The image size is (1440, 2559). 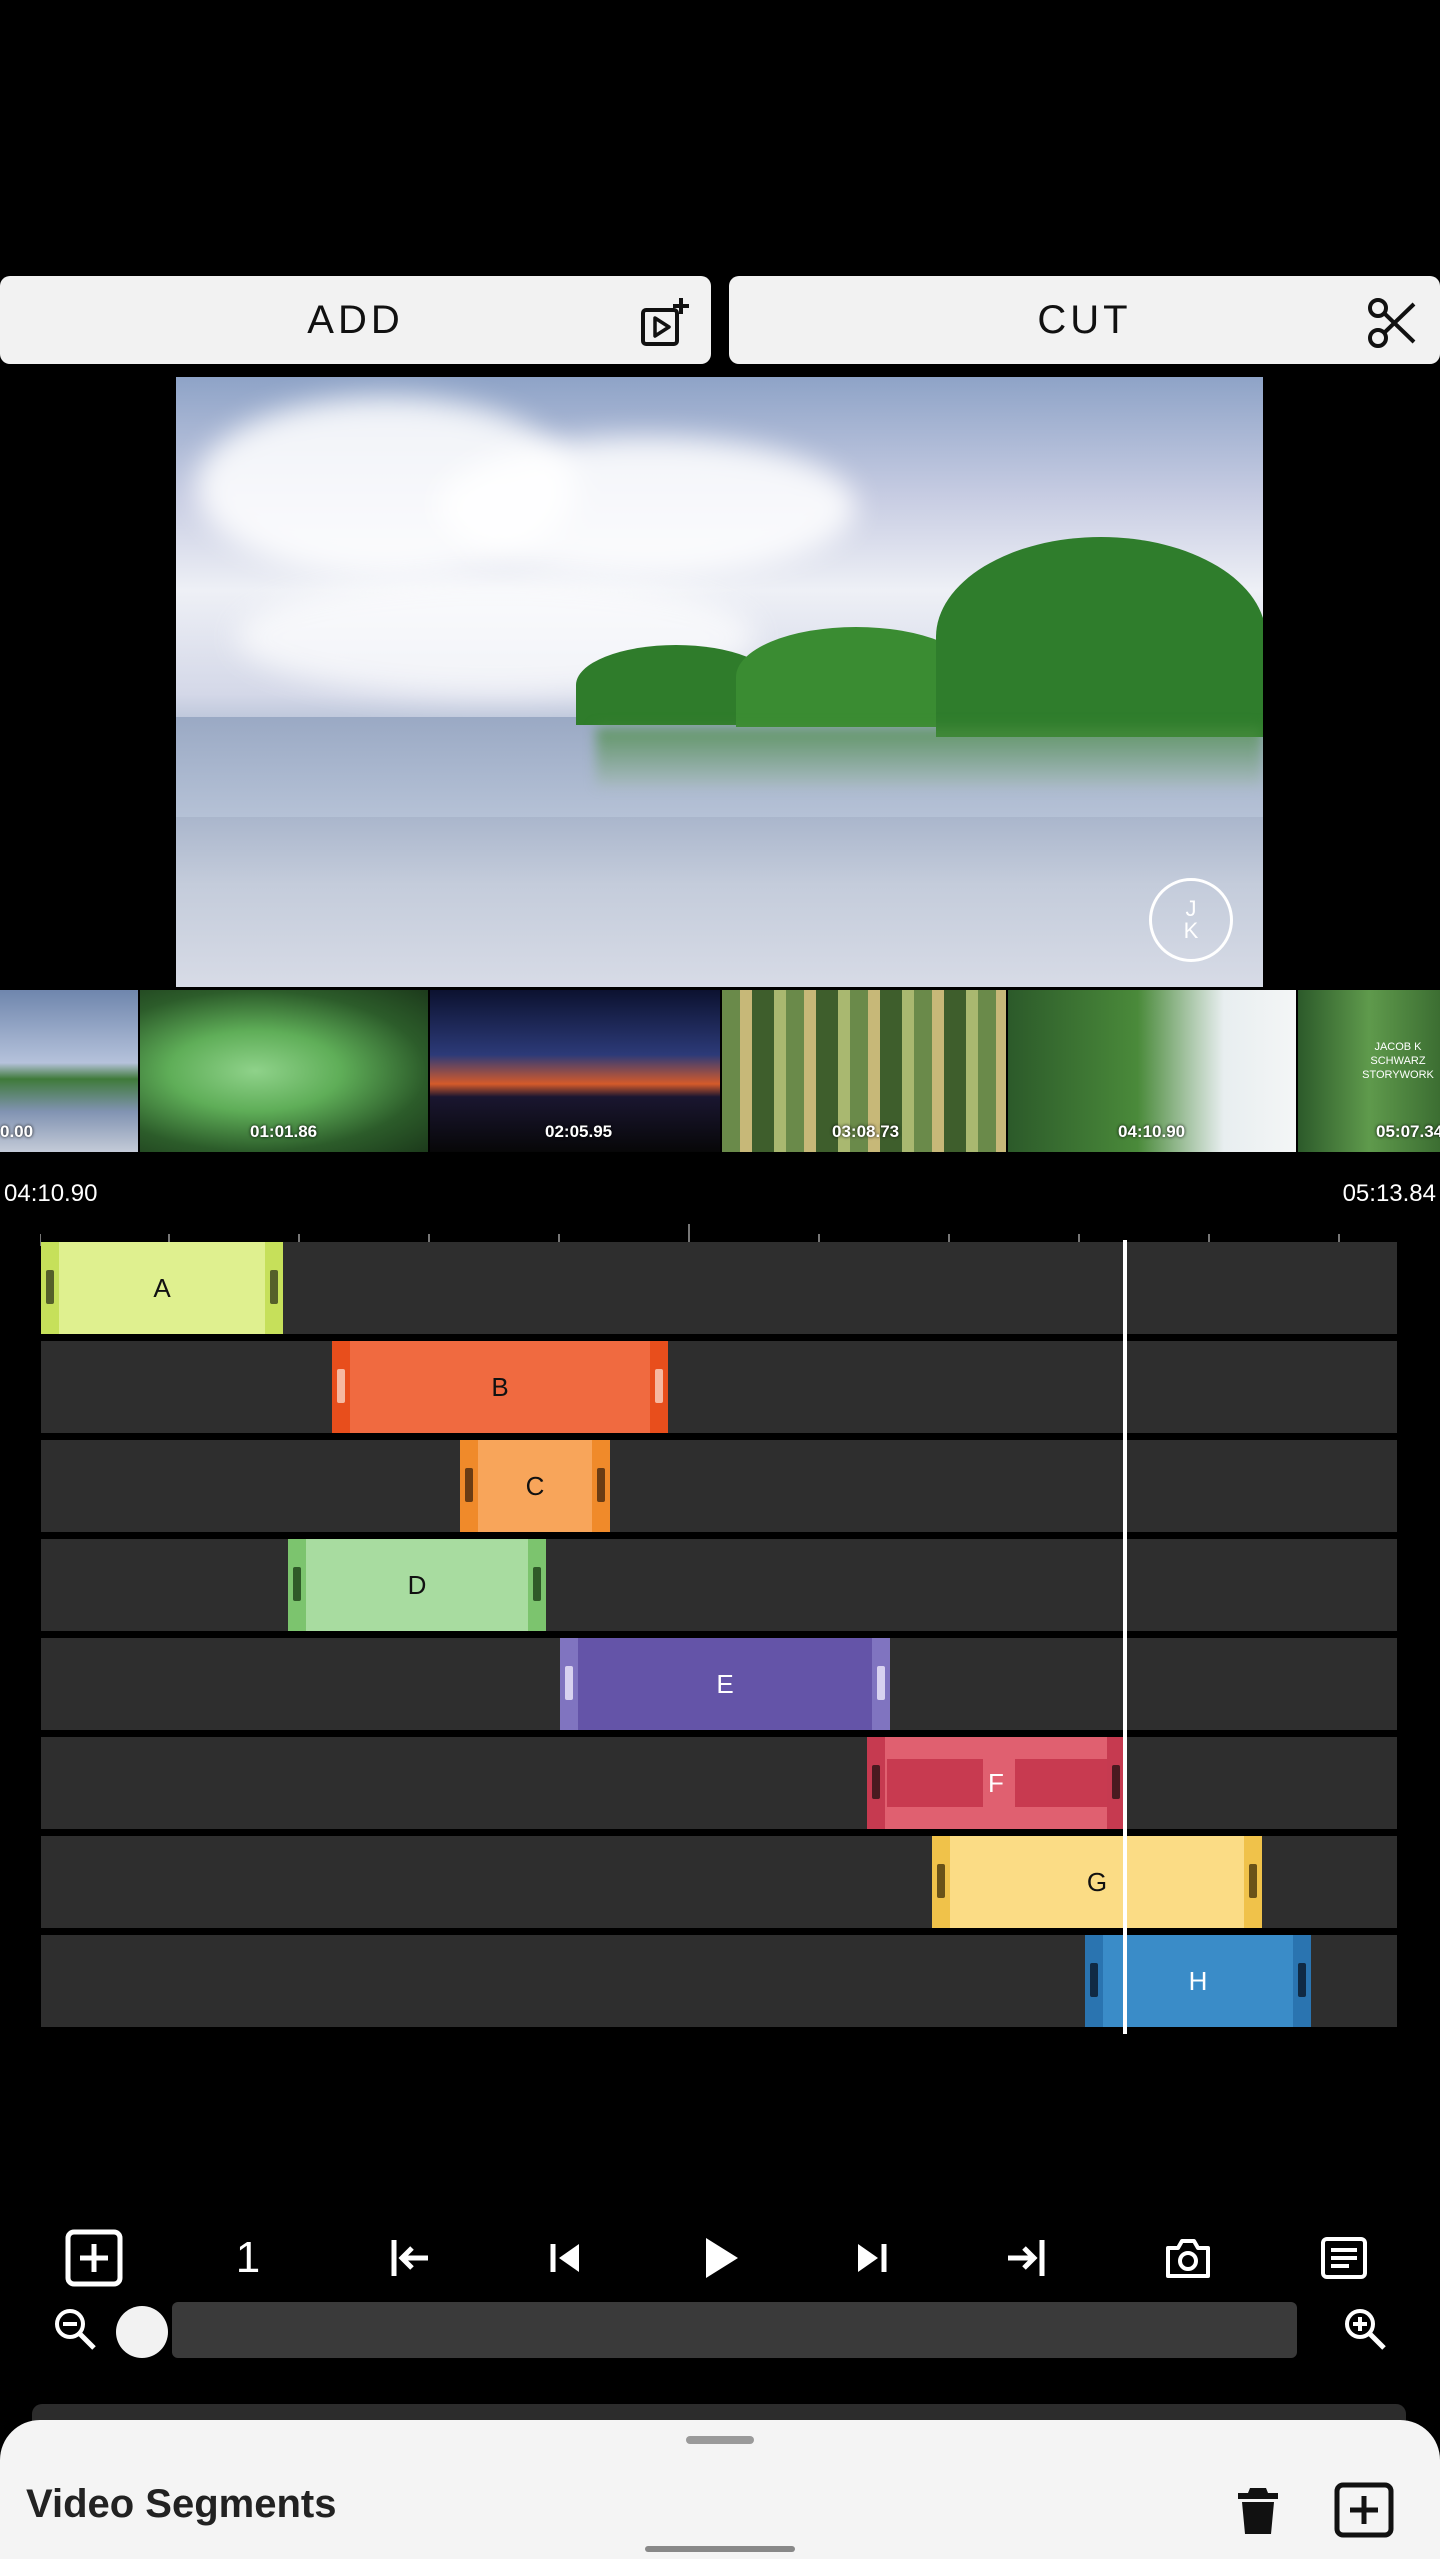 What do you see at coordinates (719, 1486) in the screenshot?
I see `track-c: C` at bounding box center [719, 1486].